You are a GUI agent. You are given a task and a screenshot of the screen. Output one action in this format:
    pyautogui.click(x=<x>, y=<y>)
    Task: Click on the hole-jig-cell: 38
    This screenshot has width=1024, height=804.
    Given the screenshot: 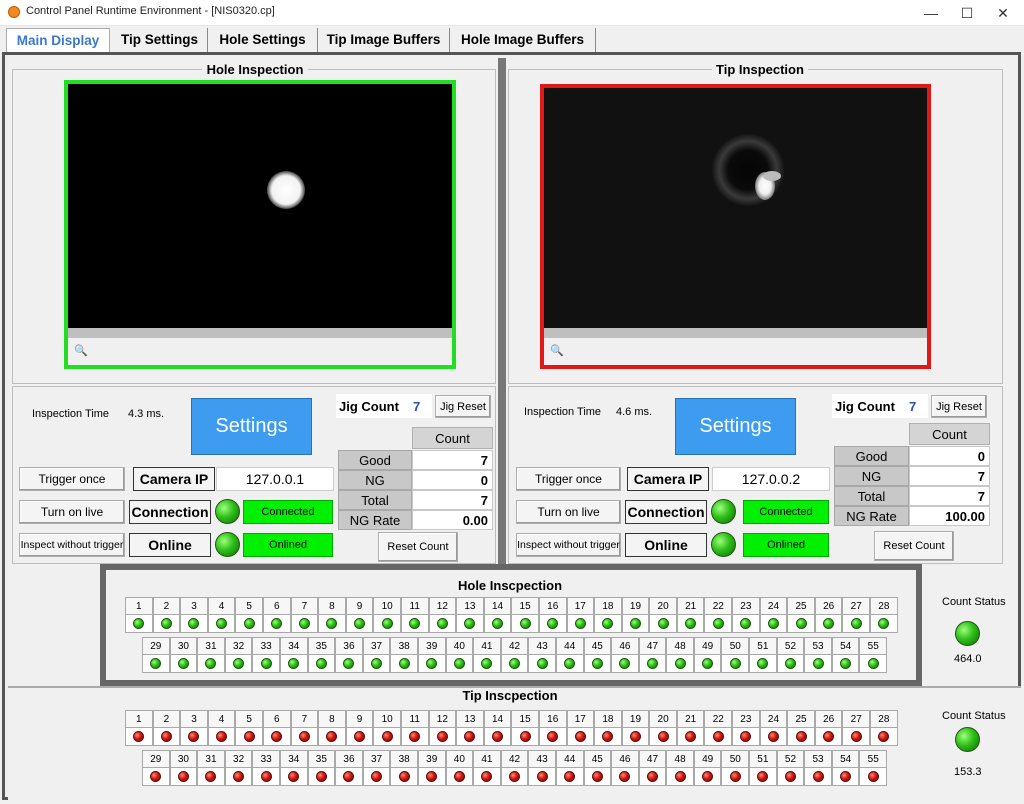 What is the action you would take?
    pyautogui.click(x=404, y=655)
    